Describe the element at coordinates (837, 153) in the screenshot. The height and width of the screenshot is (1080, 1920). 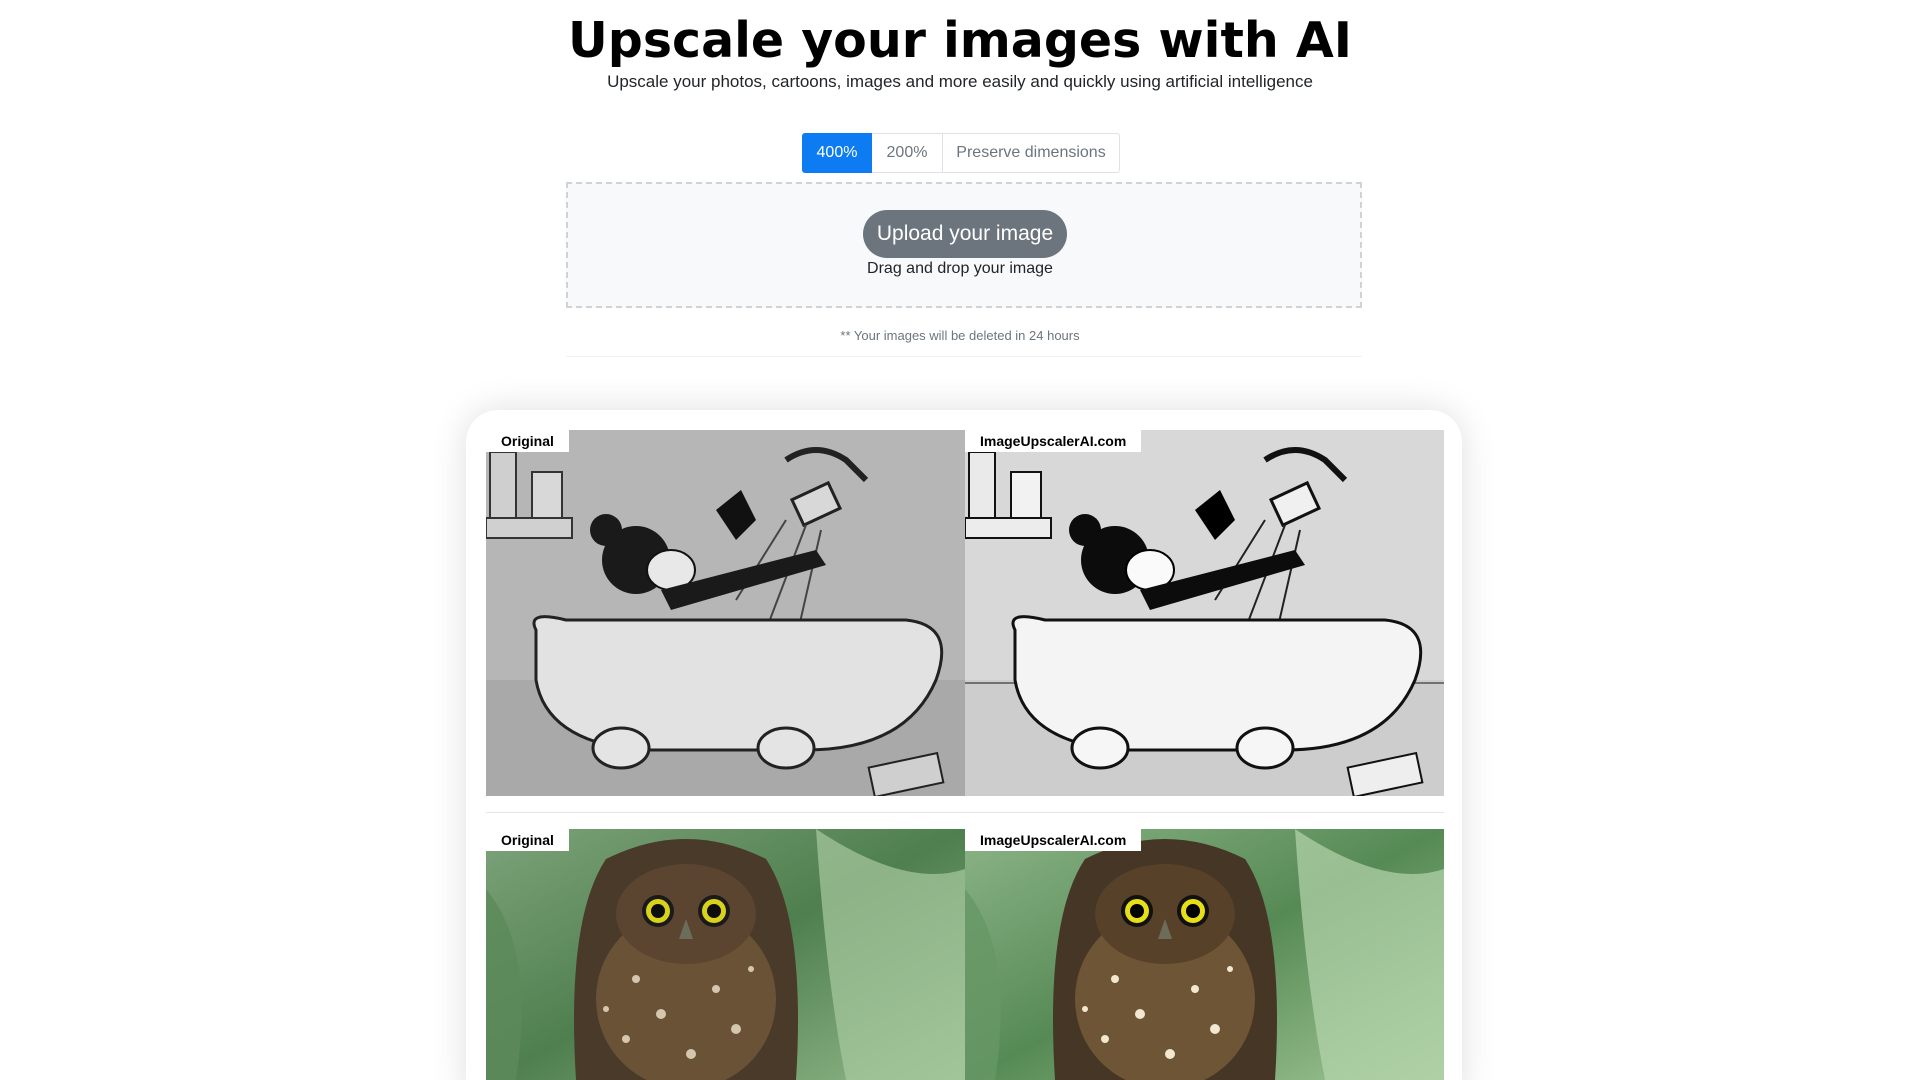
I see `scale-option-400: 400%` at that location.